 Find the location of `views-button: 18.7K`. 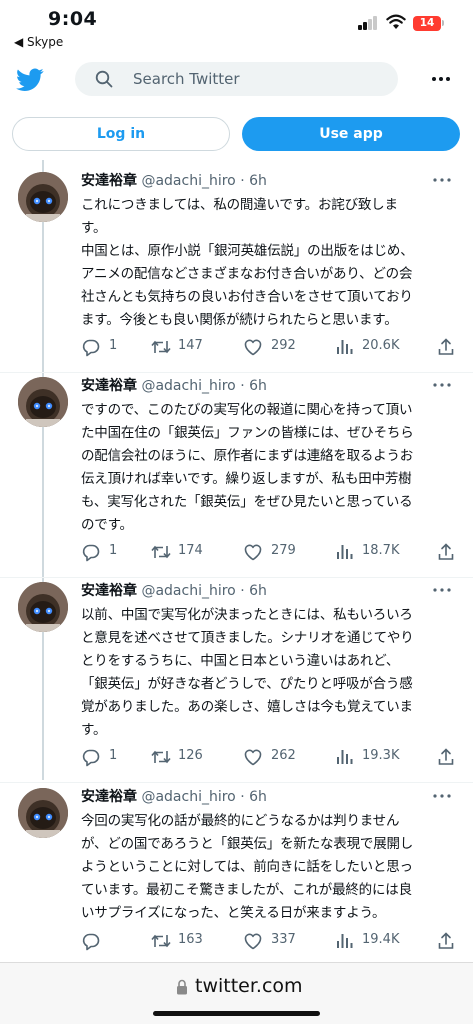

views-button: 18.7K is located at coordinates (374, 552).